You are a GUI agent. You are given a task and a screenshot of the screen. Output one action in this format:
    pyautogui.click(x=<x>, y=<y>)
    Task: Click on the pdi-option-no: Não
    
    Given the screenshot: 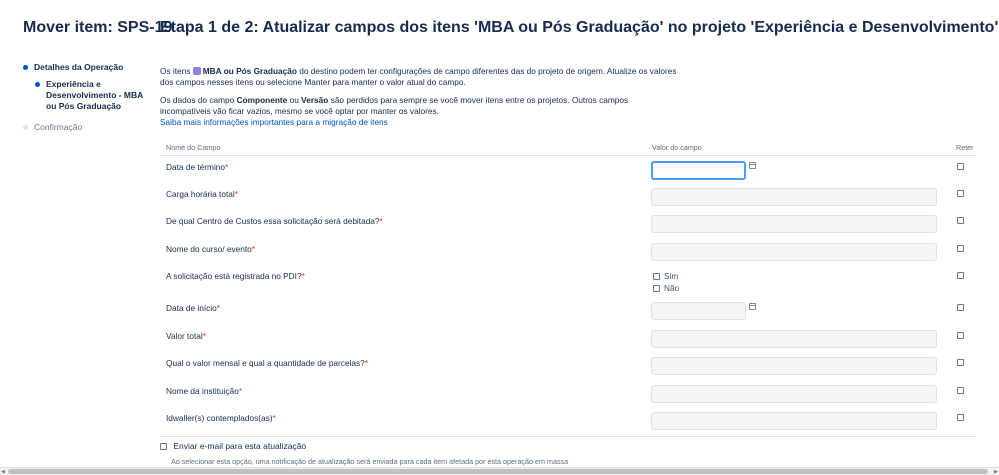 What is the action you would take?
    pyautogui.click(x=666, y=288)
    